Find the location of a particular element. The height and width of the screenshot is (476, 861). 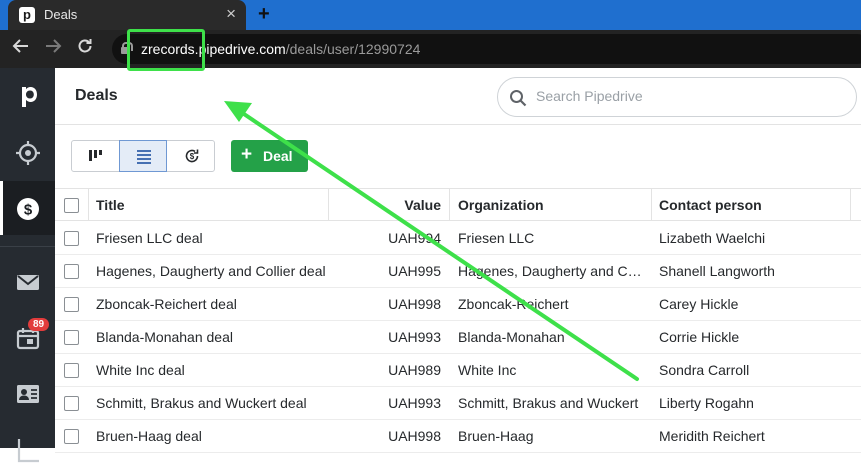

pipedrive-logo-icon is located at coordinates (29, 97).